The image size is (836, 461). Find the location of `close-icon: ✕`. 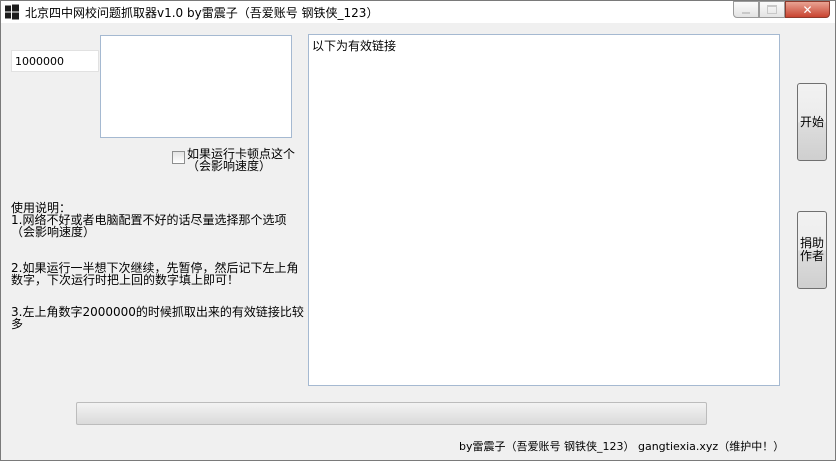

close-icon: ✕ is located at coordinates (807, 9).